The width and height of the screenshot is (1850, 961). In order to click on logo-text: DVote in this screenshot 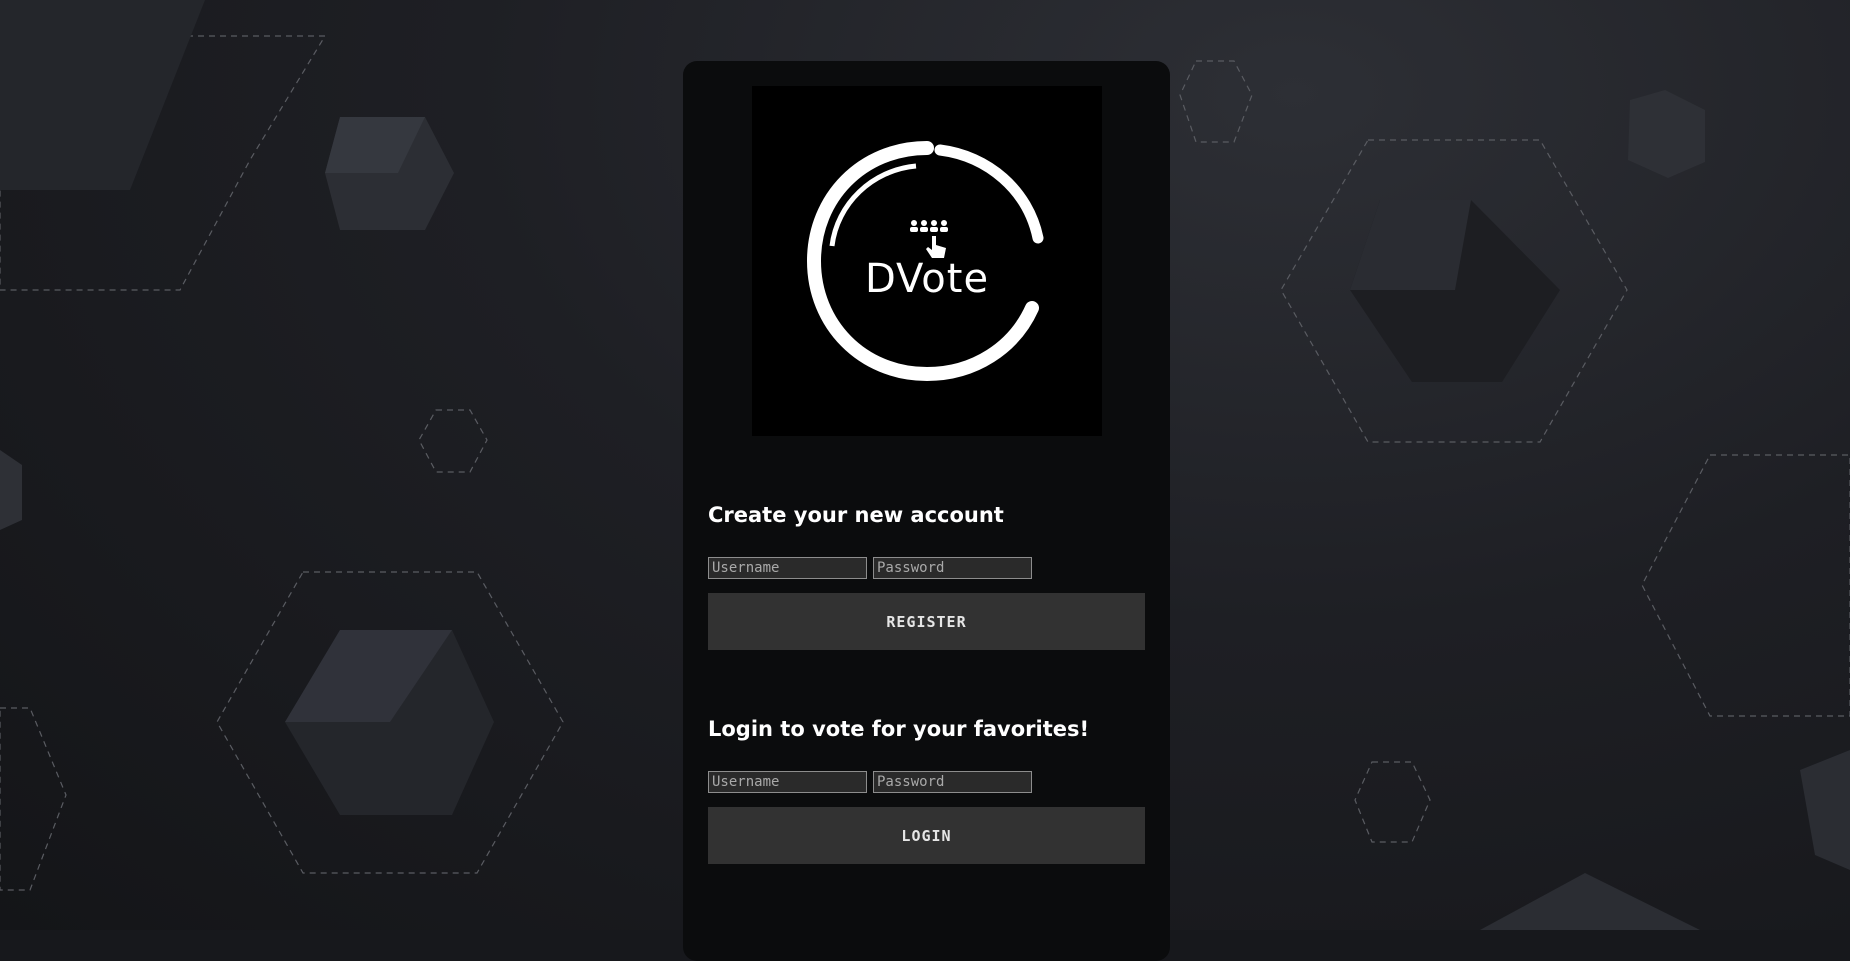, I will do `click(927, 279)`.